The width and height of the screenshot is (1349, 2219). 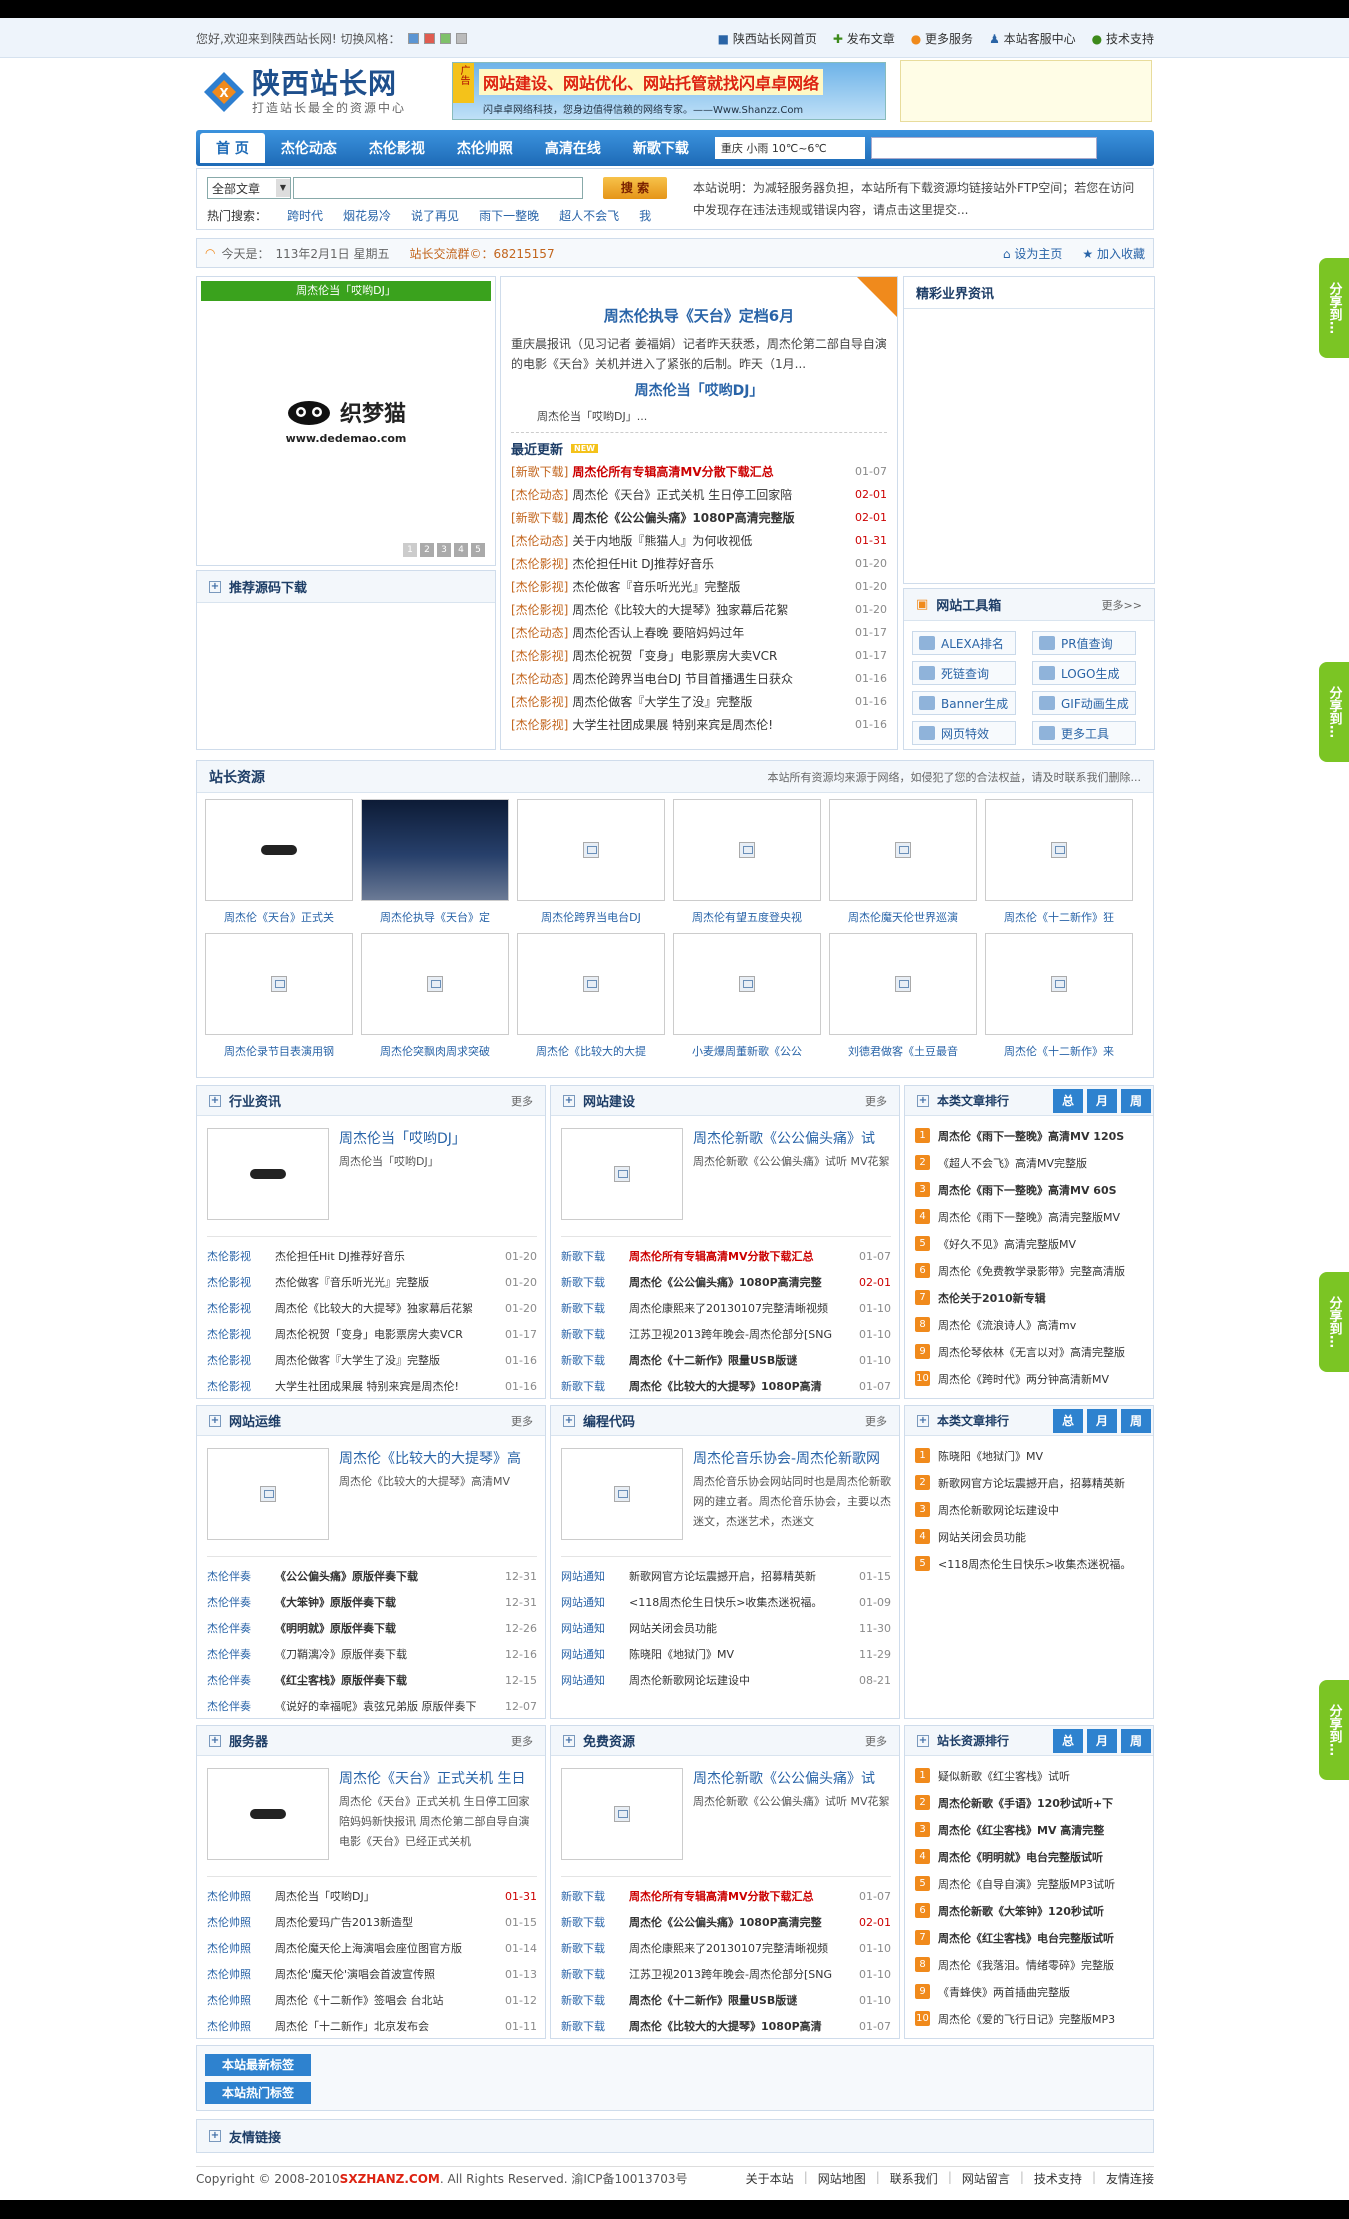 I want to click on panel-list-item: 网站通知 网站关闭会员功能 11-30, so click(x=726, y=1628).